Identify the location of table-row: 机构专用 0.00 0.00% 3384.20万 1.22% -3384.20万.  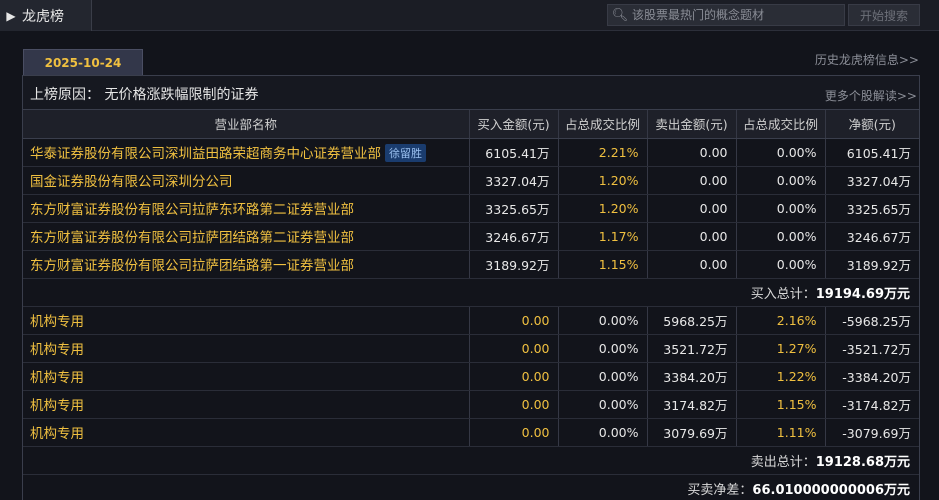
(471, 376).